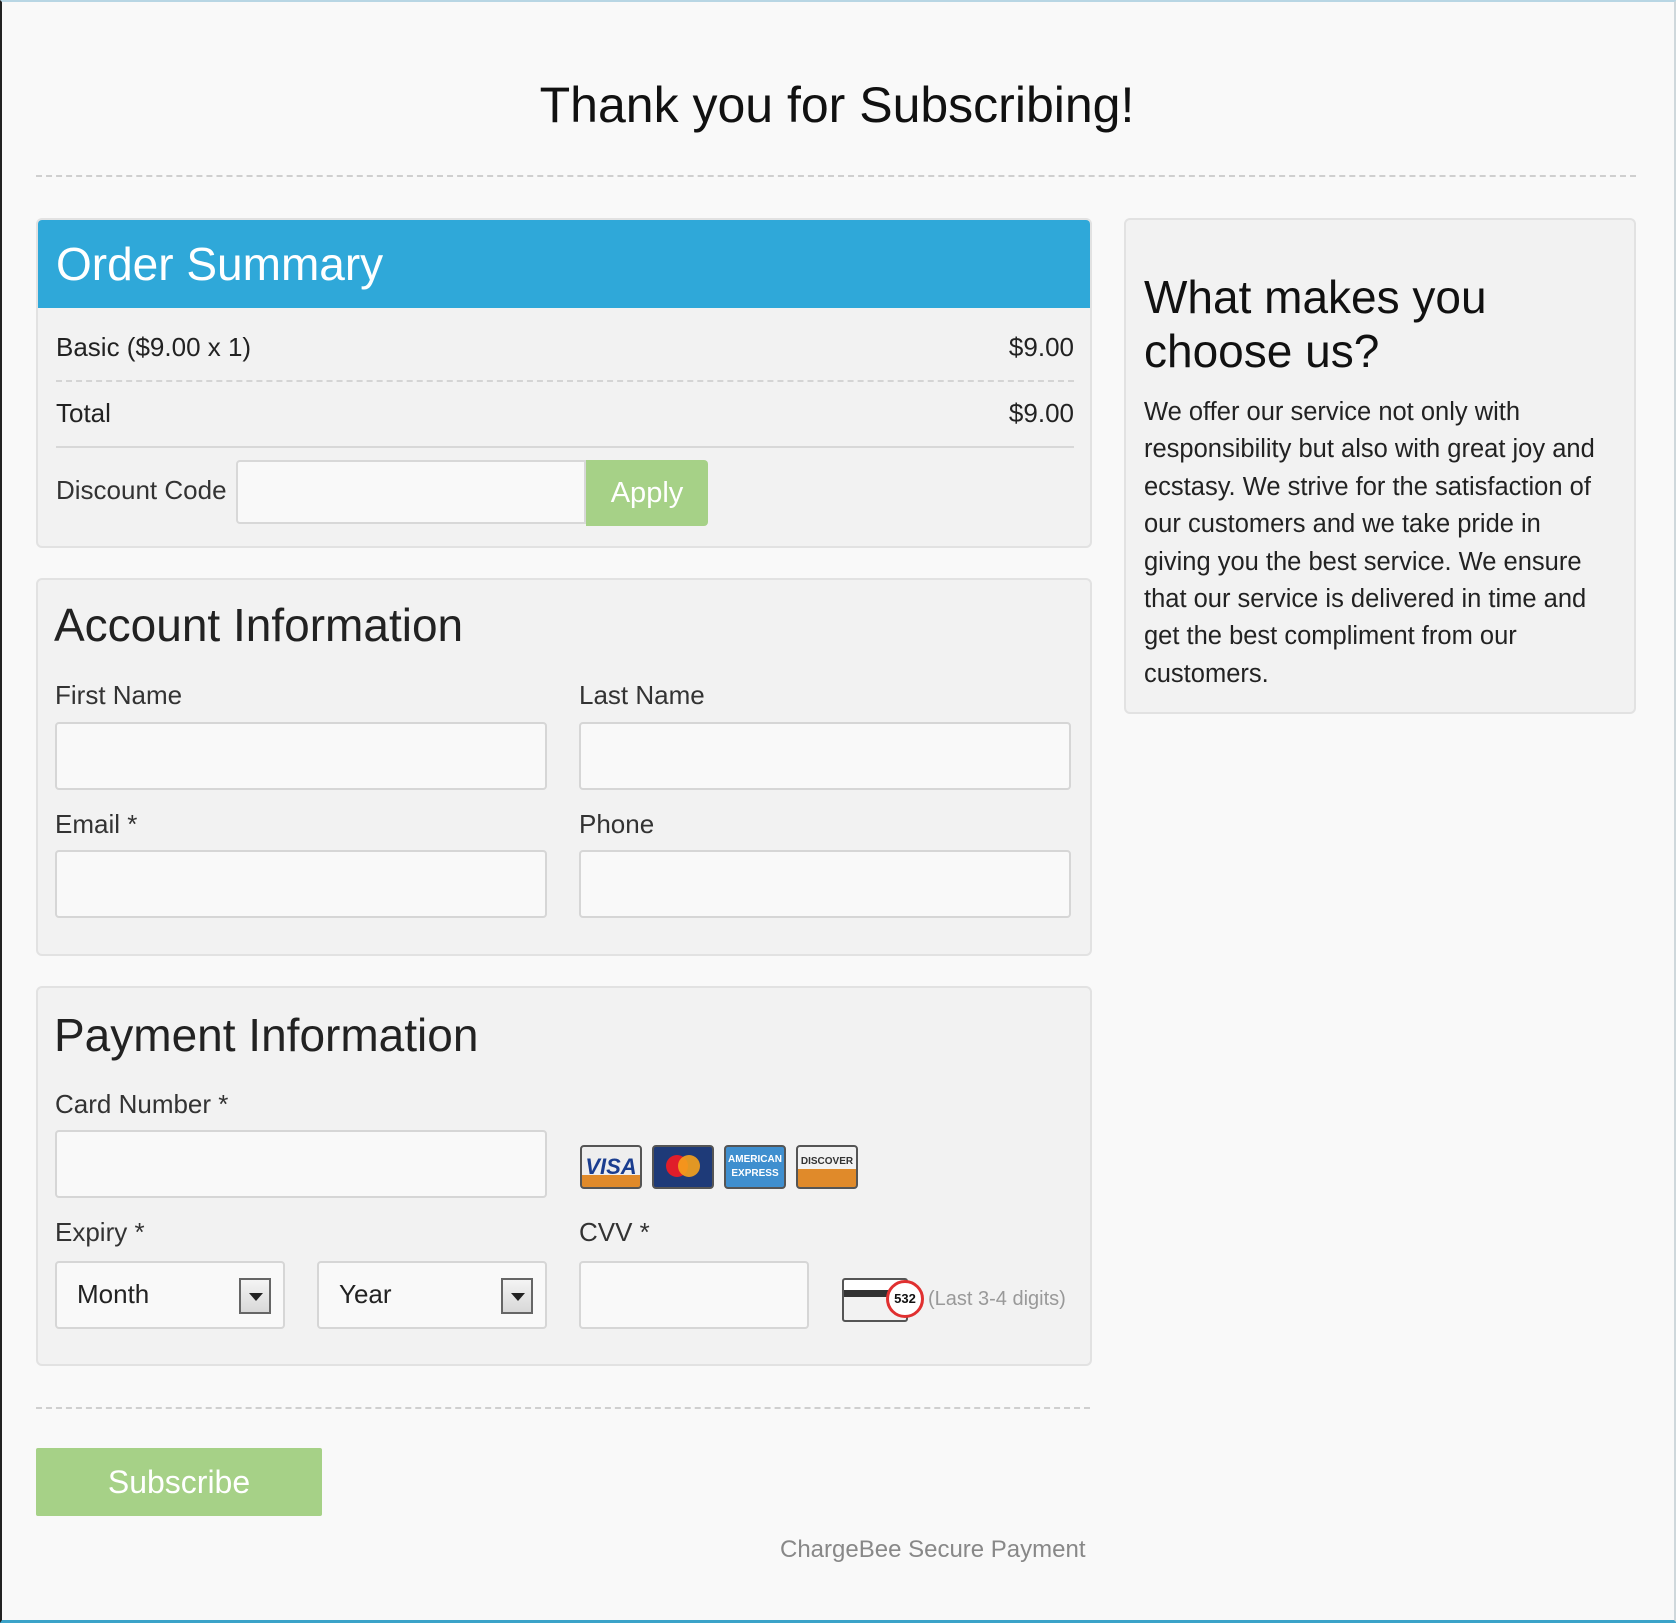  Describe the element at coordinates (837, 105) in the screenshot. I see `page-title: Thank you for Subscribing!` at that location.